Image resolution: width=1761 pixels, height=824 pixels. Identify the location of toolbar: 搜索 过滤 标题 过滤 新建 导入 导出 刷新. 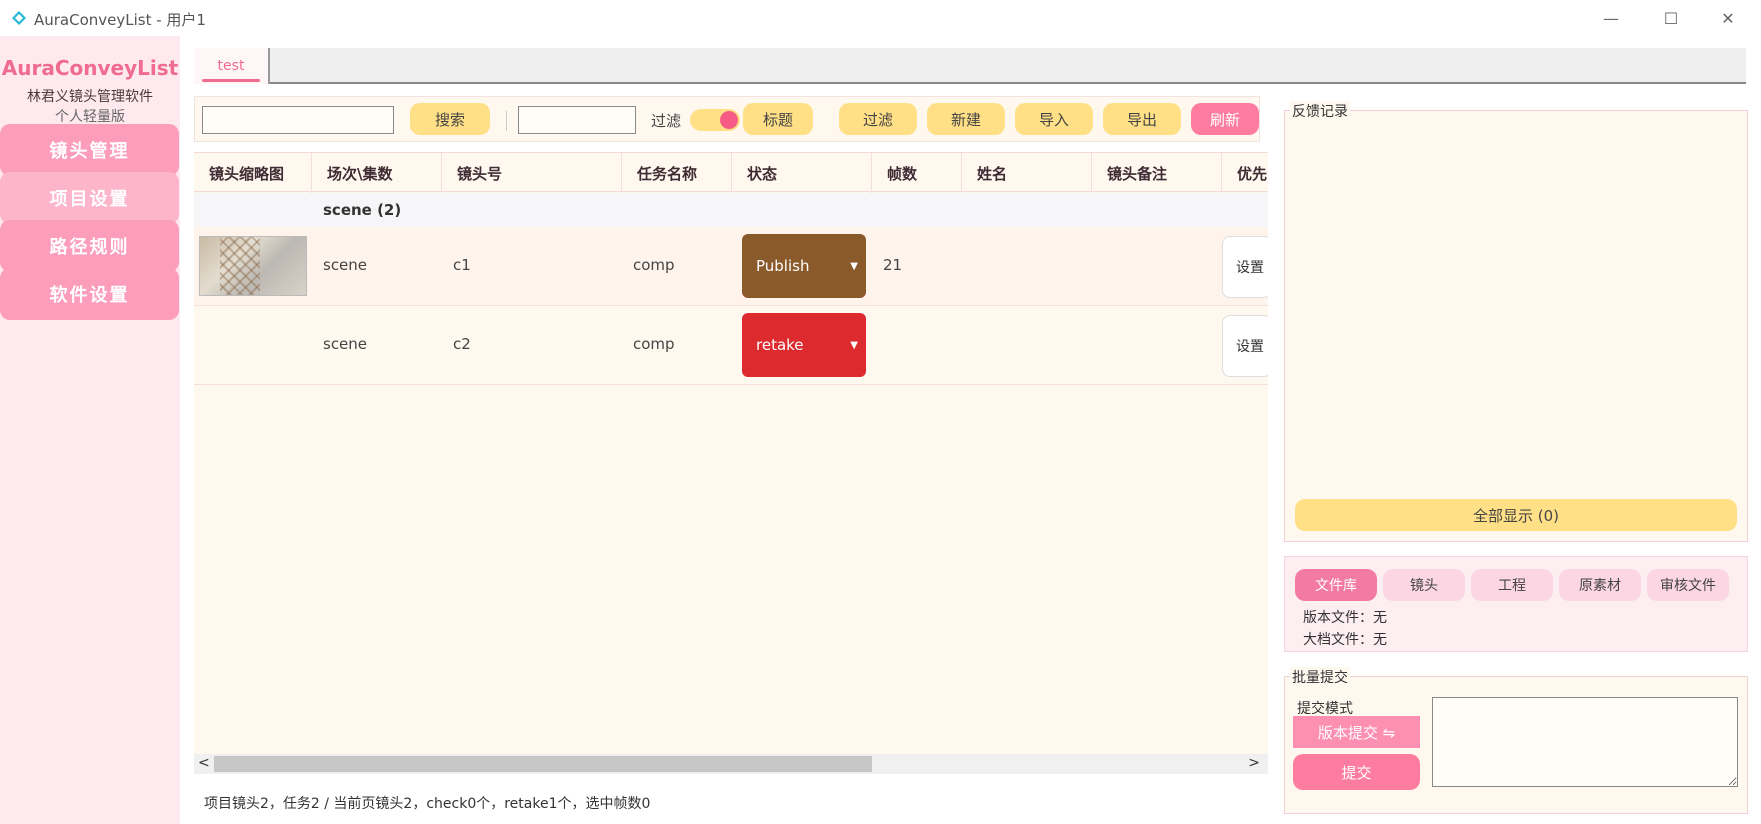
(727, 119).